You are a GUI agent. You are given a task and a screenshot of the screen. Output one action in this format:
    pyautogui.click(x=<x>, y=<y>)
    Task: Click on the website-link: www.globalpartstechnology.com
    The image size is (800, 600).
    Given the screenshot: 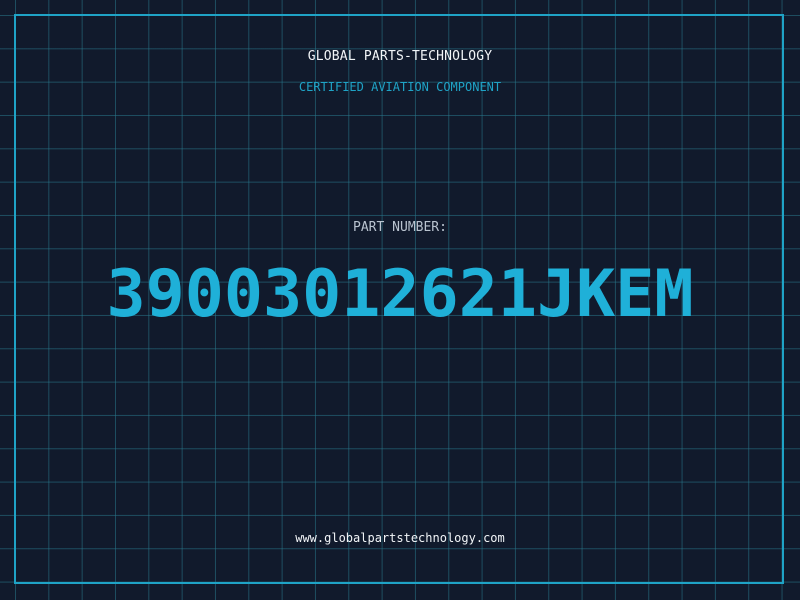 What is the action you would take?
    pyautogui.click(x=400, y=538)
    